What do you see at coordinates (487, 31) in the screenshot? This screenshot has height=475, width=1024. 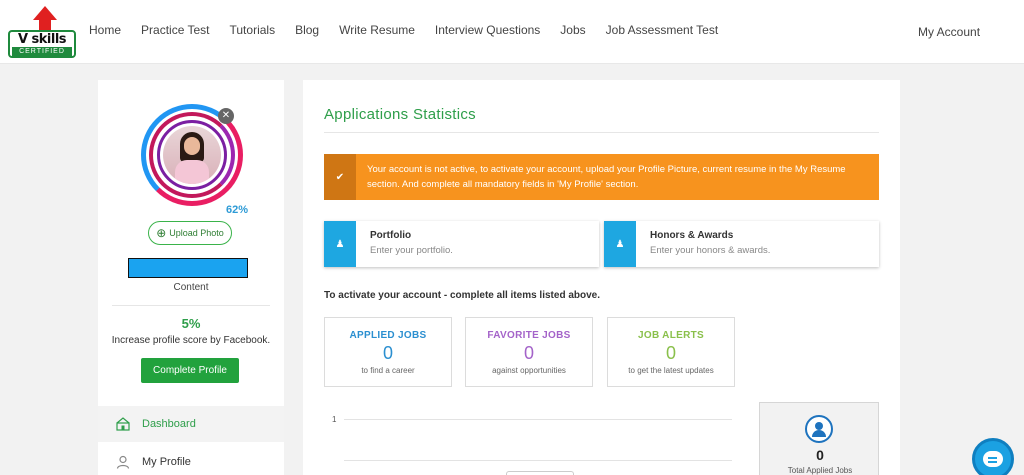 I see `nav-interview-questions: Interview Questions` at bounding box center [487, 31].